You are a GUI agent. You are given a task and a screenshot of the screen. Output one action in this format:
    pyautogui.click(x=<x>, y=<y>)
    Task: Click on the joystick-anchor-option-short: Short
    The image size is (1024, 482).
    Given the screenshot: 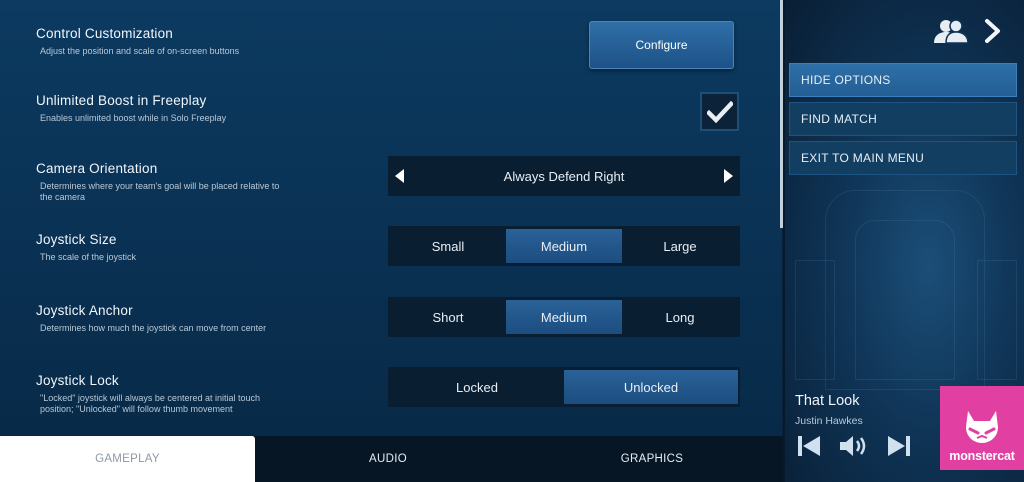 What is the action you would take?
    pyautogui.click(x=448, y=317)
    